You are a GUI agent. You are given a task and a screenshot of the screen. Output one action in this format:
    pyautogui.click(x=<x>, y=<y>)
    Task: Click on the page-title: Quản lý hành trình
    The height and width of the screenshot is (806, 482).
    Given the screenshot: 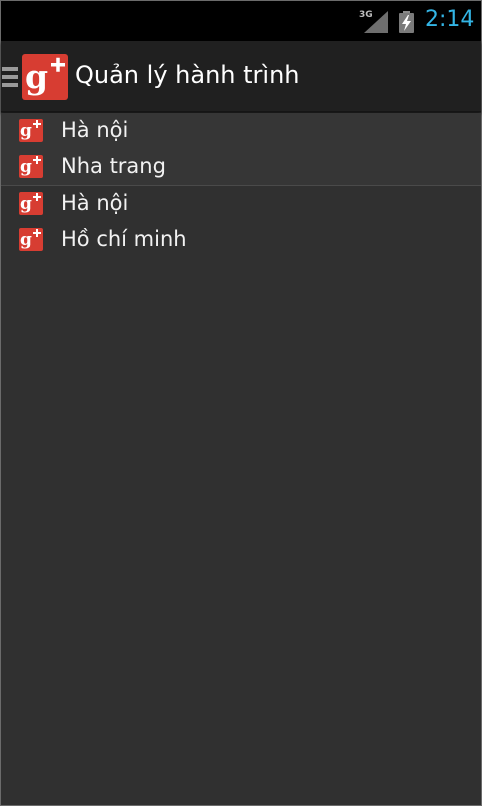 What is the action you would take?
    pyautogui.click(x=187, y=75)
    